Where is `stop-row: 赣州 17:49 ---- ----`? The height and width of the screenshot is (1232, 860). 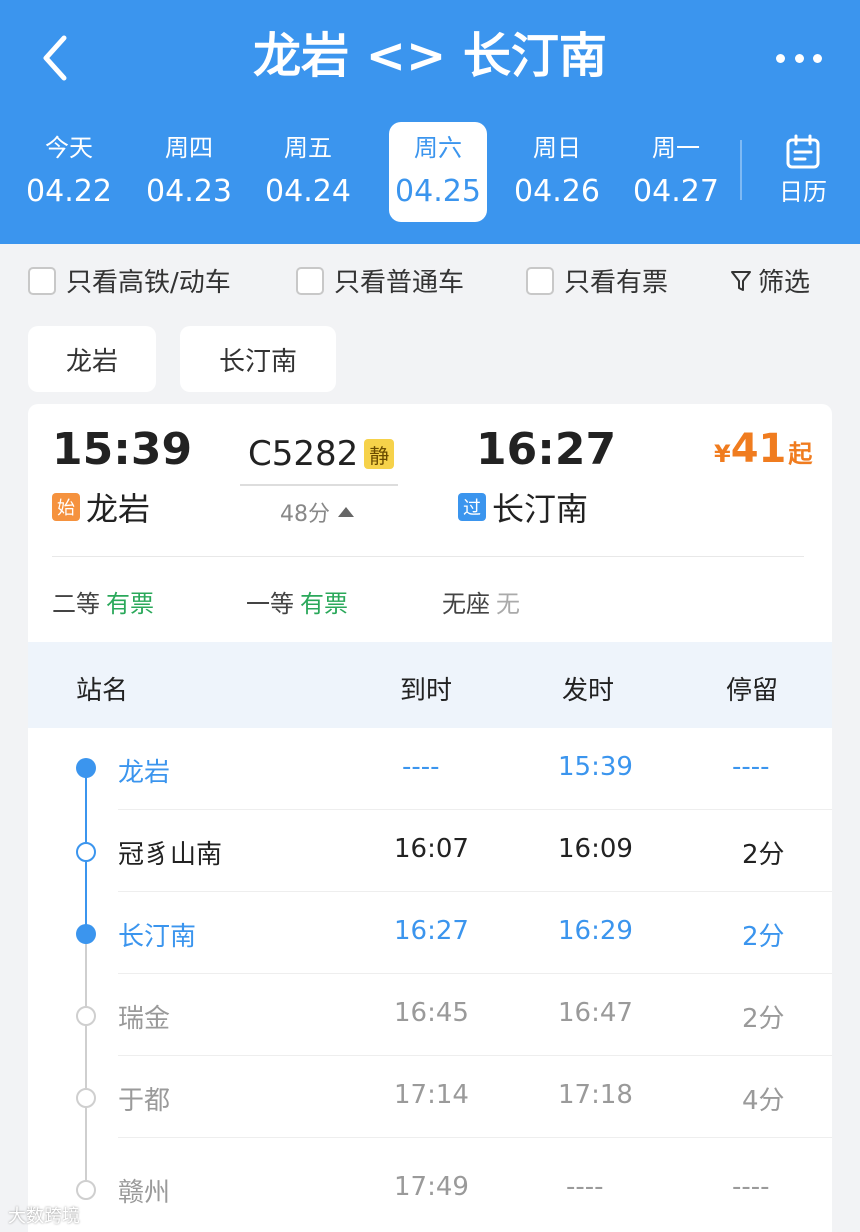 stop-row: 赣州 17:49 ---- ---- is located at coordinates (430, 1179).